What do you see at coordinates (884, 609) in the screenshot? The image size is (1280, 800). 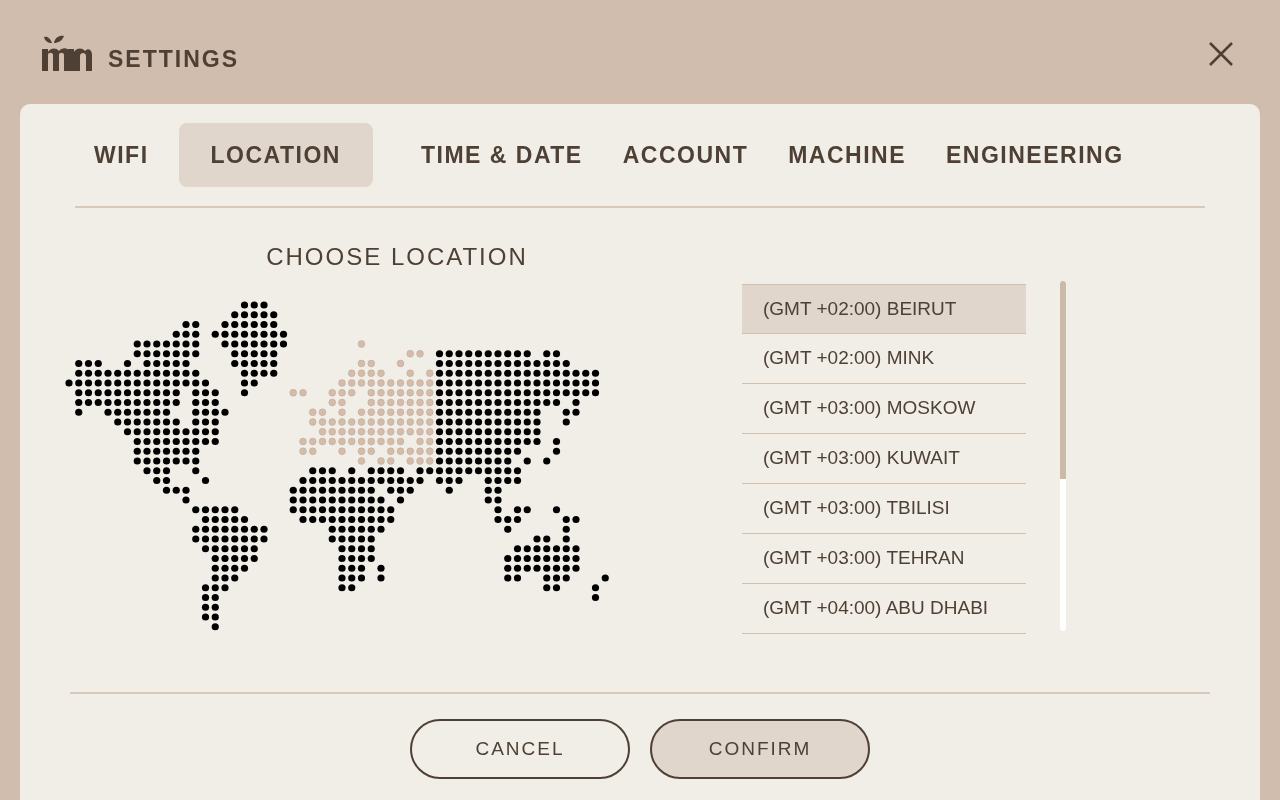 I see `timezone-item: (GMT +04:00) ABU DHABI` at bounding box center [884, 609].